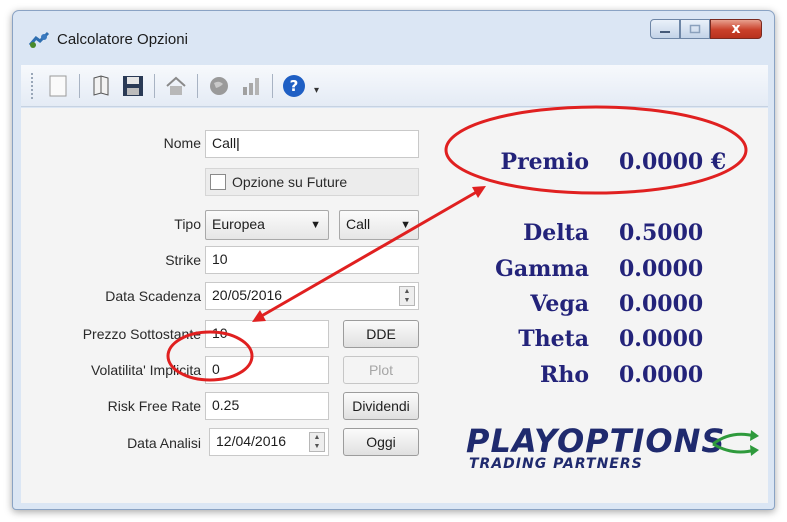  What do you see at coordinates (58, 86) in the screenshot?
I see `new-document-icon` at bounding box center [58, 86].